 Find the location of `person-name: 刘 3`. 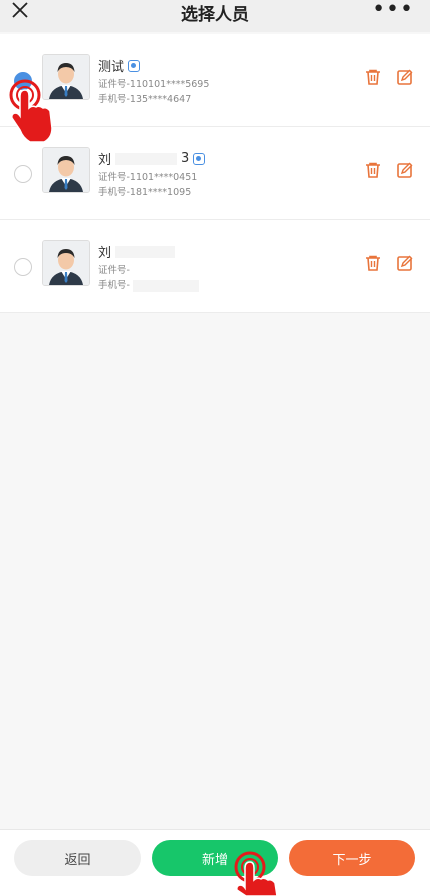

person-name: 刘 3 is located at coordinates (152, 158).